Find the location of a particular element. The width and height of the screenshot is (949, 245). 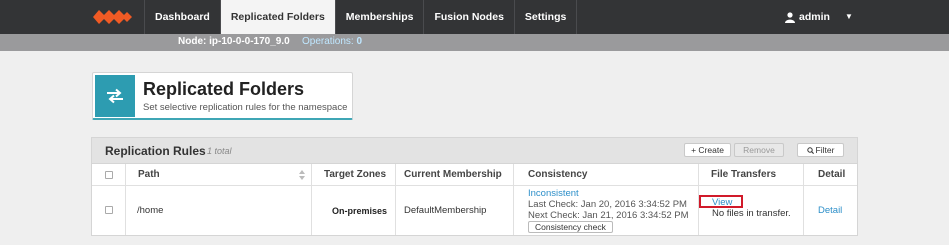

column-header-consistency: Consistency is located at coordinates (606, 175).